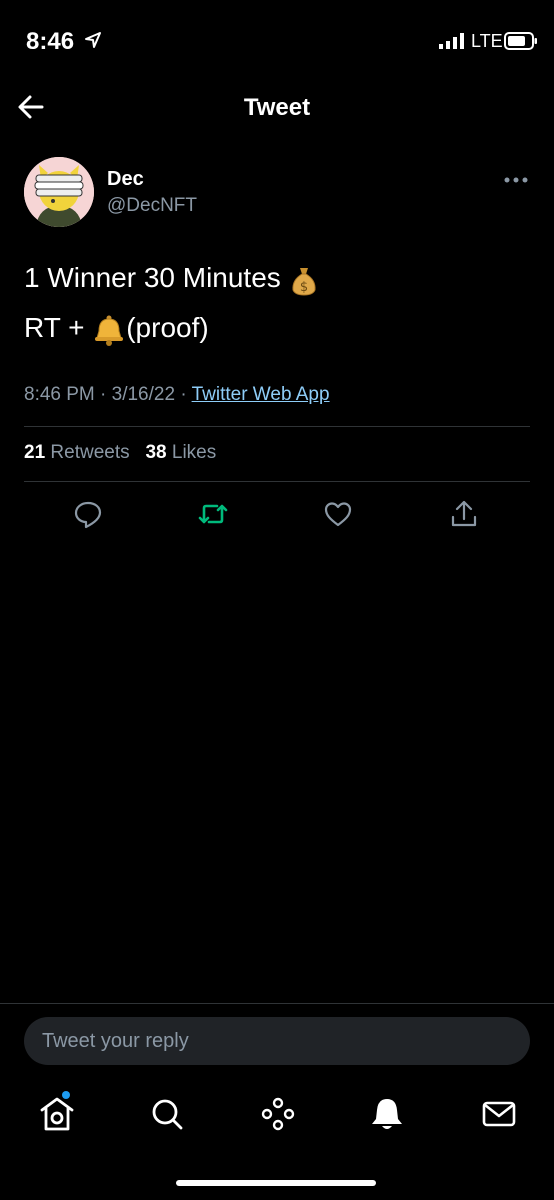  Describe the element at coordinates (108, 394) in the screenshot. I see `tweet-timestamp: 8:46 PM · 3/16/22 ·` at that location.